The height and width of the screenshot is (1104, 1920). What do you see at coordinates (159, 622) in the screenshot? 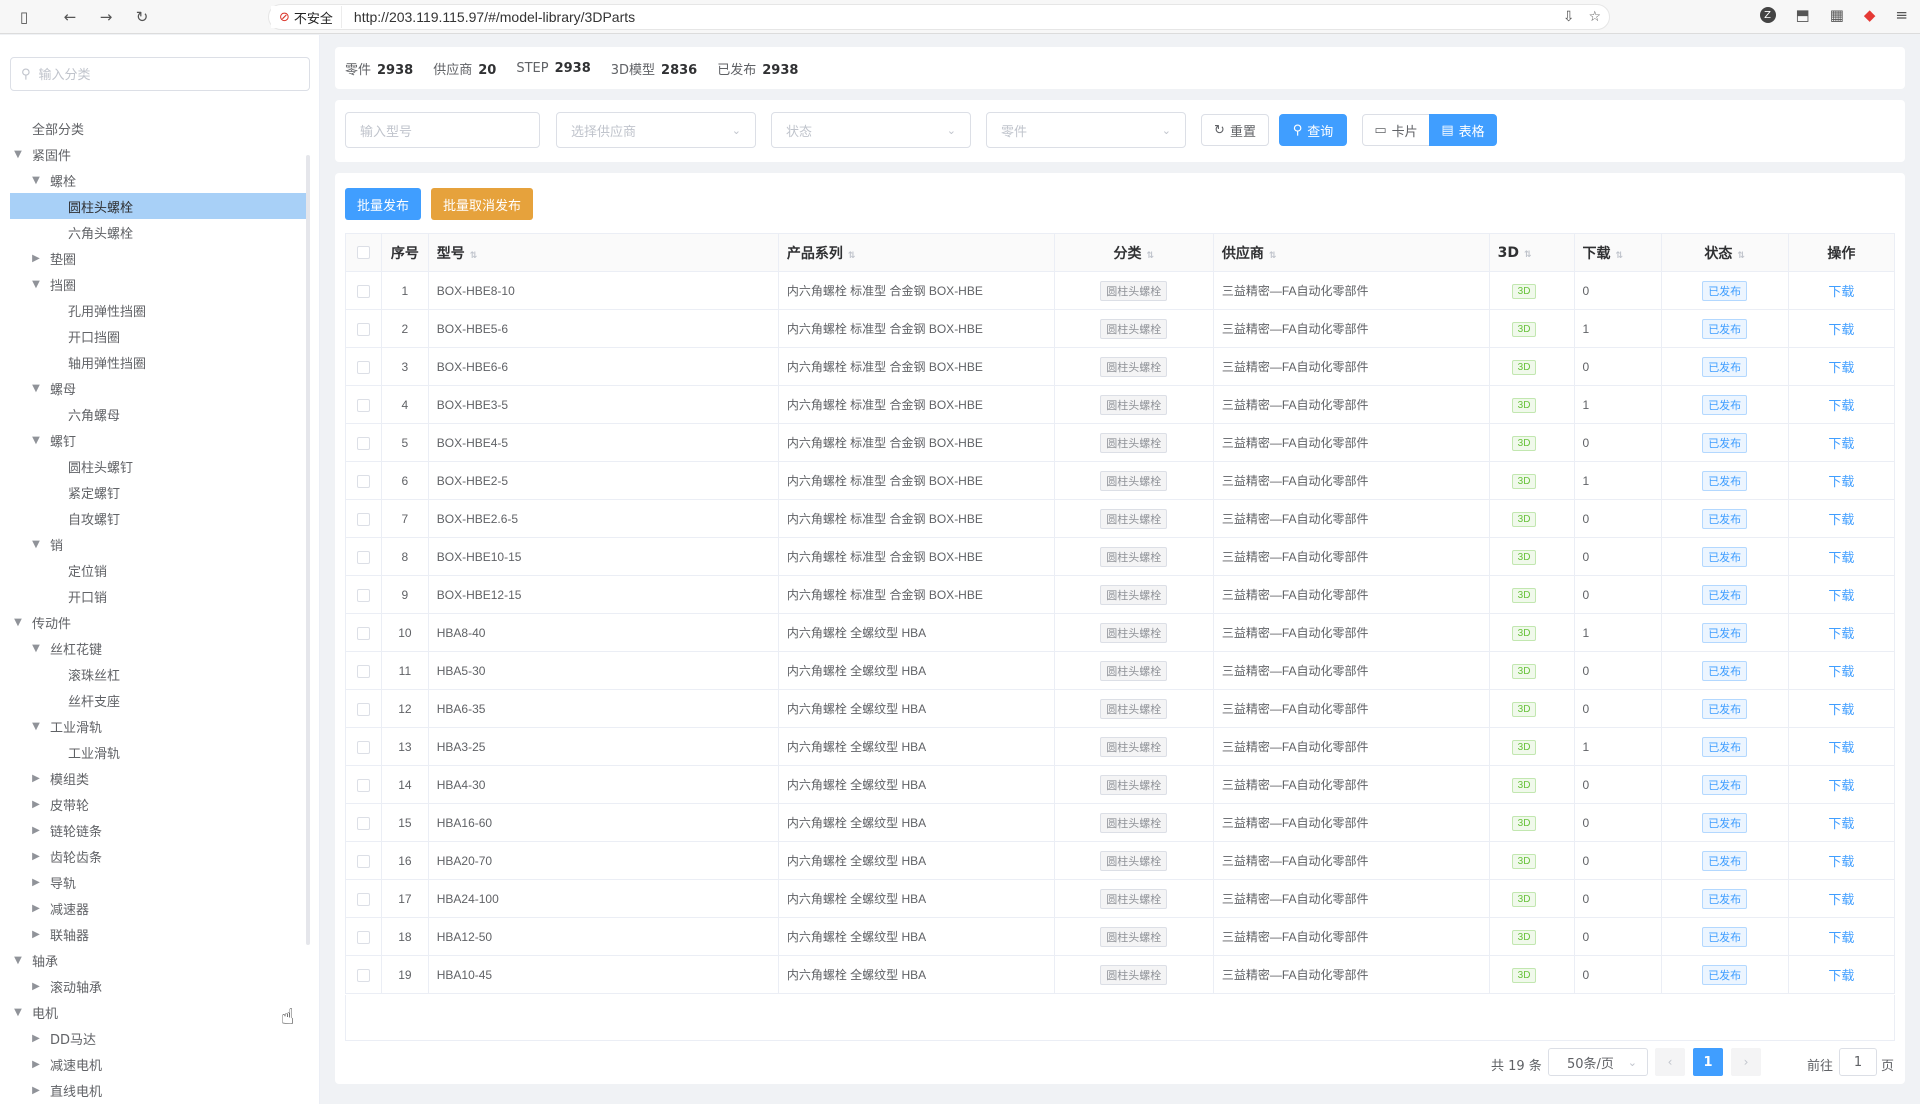
I see `tree-node: ▼ 传动件` at bounding box center [159, 622].